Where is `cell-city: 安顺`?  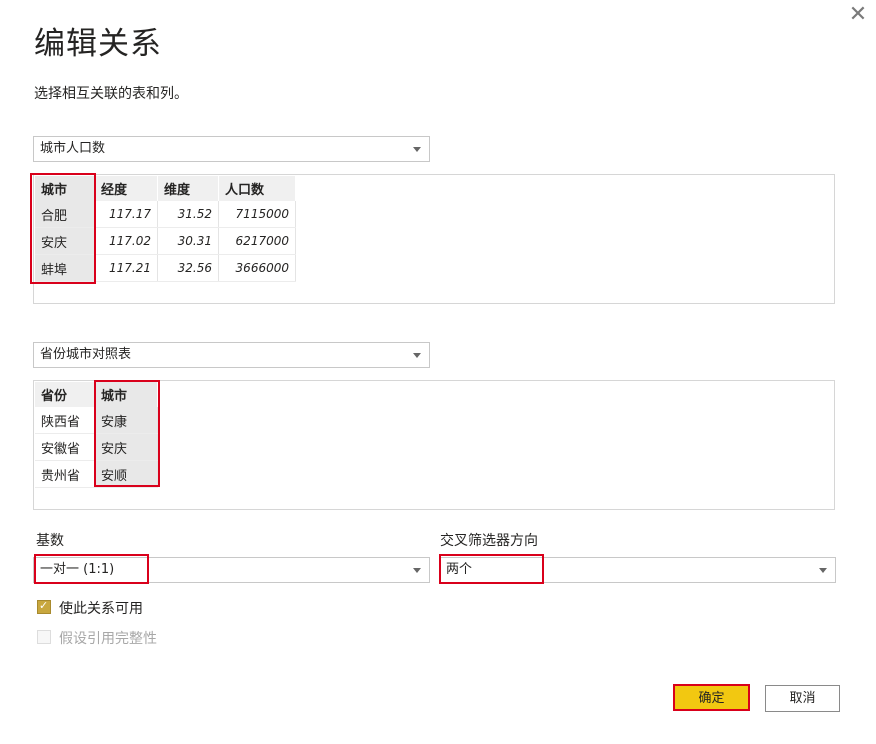
cell-city: 安顺 is located at coordinates (126, 474).